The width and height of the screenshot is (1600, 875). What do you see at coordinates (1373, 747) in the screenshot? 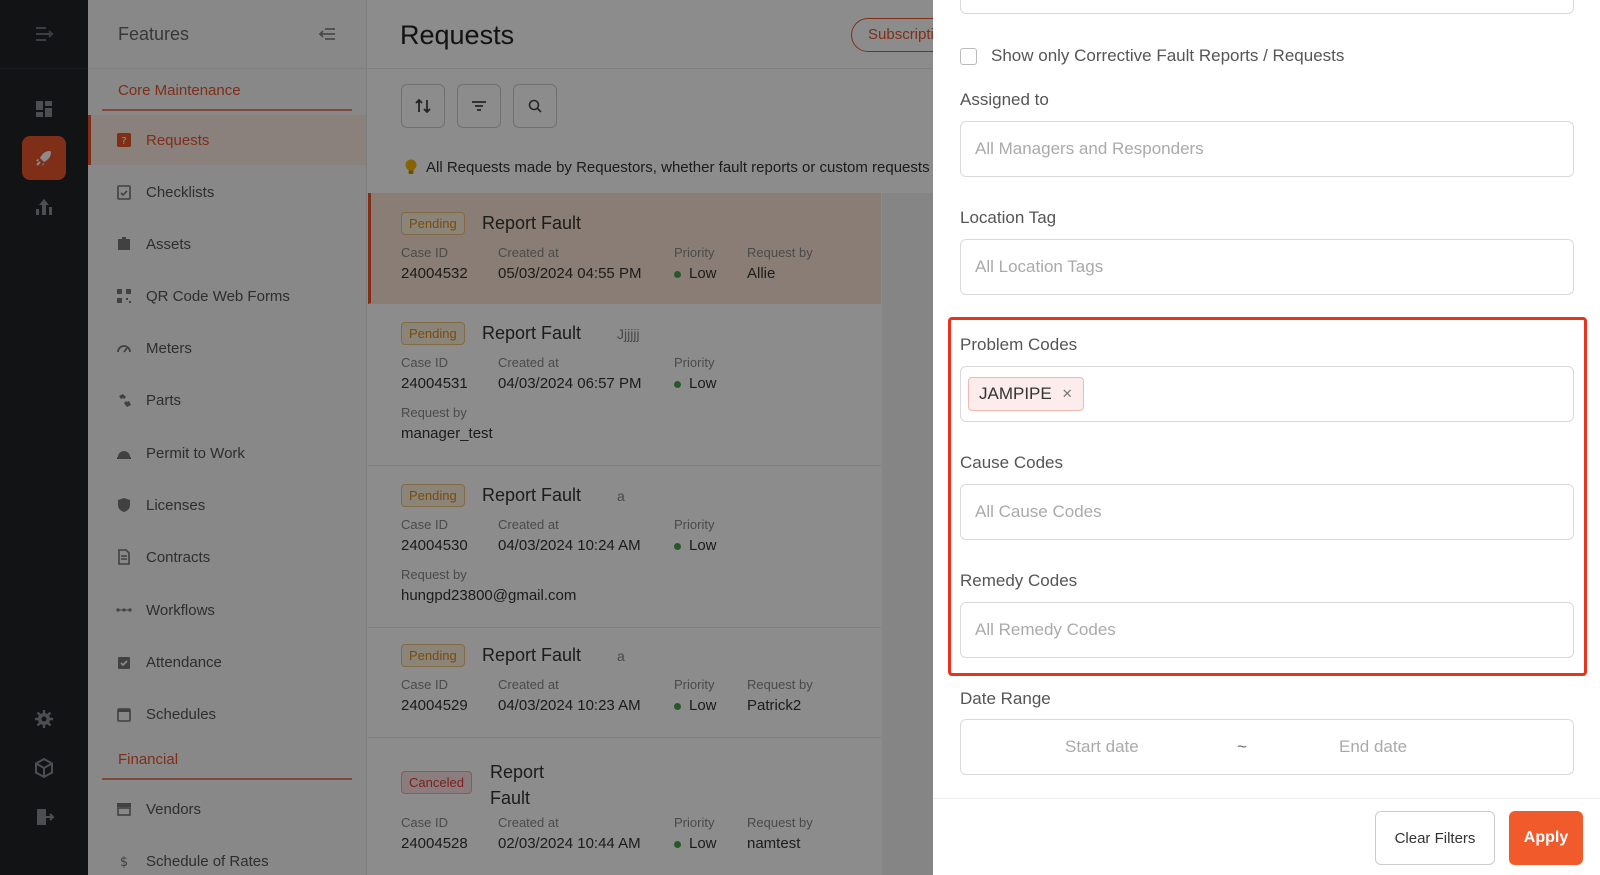
I see `end-date-input: End date` at bounding box center [1373, 747].